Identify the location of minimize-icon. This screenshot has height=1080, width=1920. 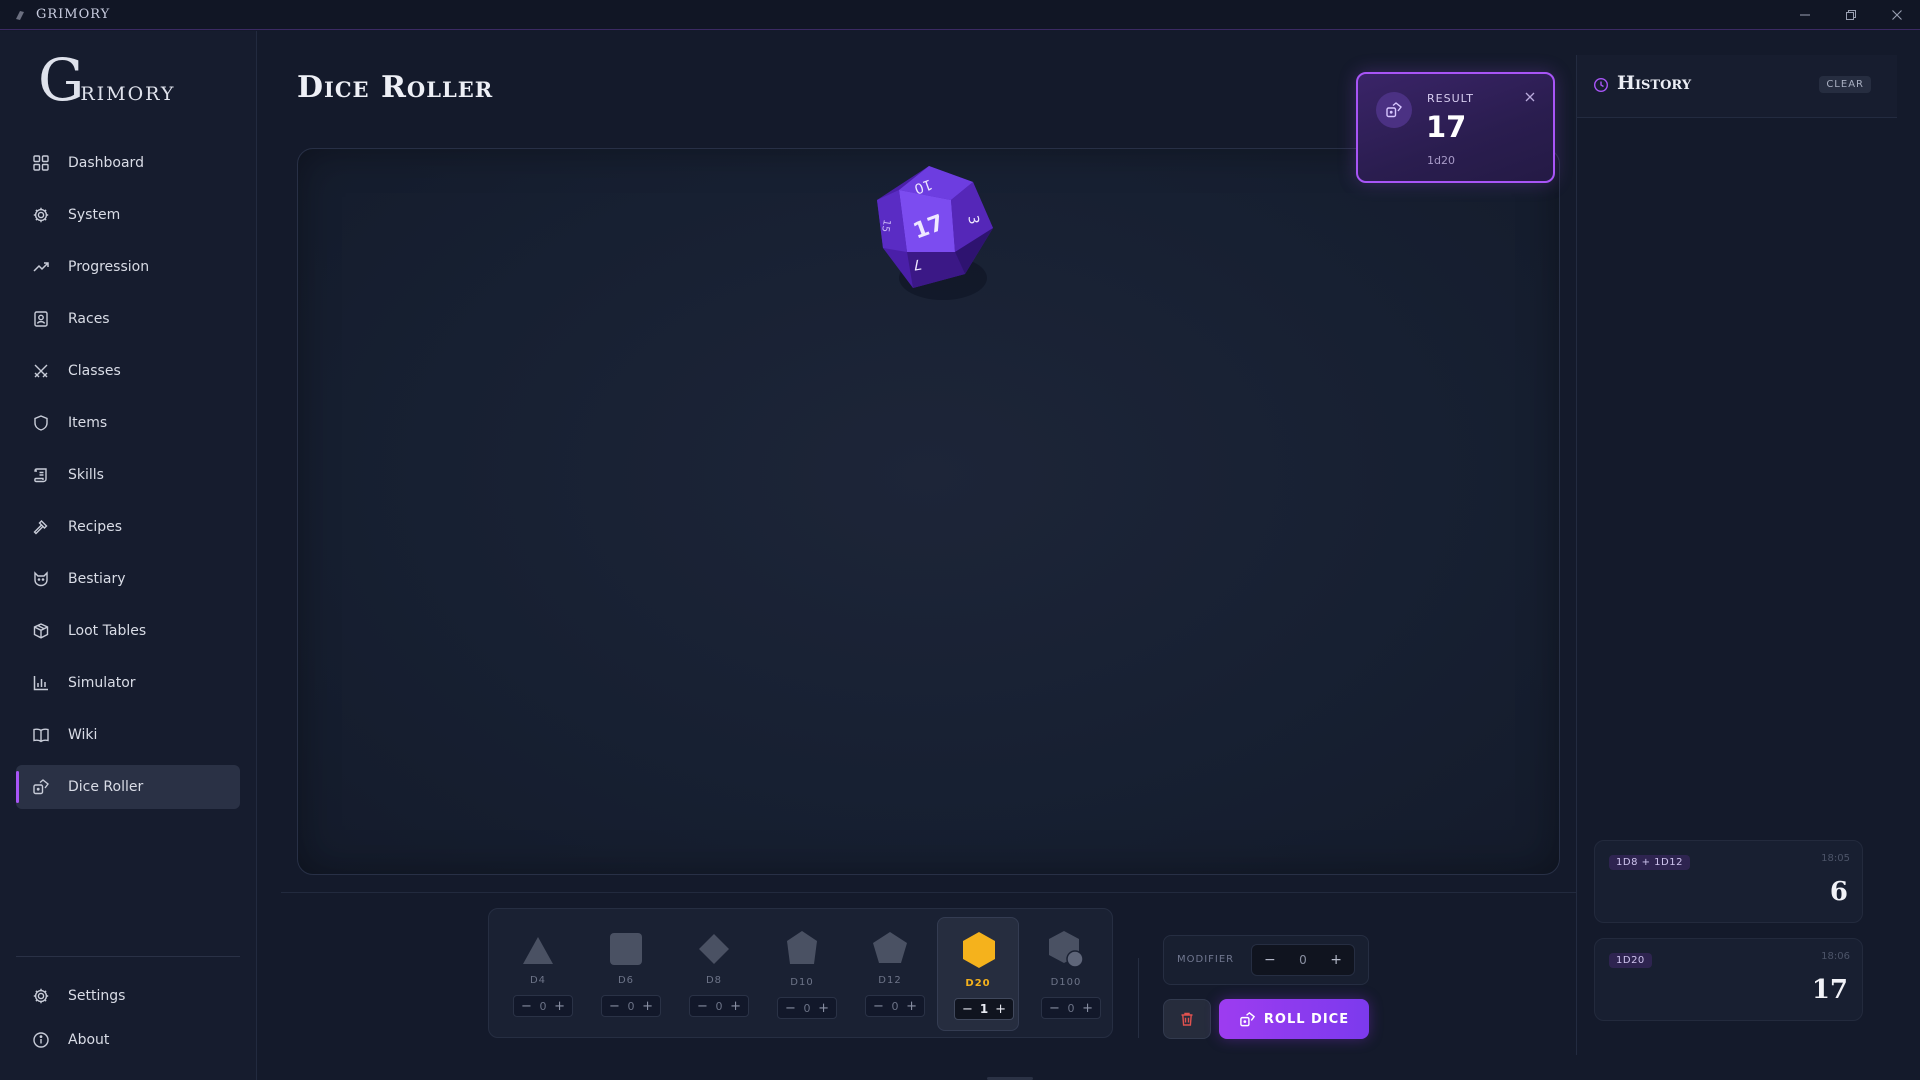
(1805, 15).